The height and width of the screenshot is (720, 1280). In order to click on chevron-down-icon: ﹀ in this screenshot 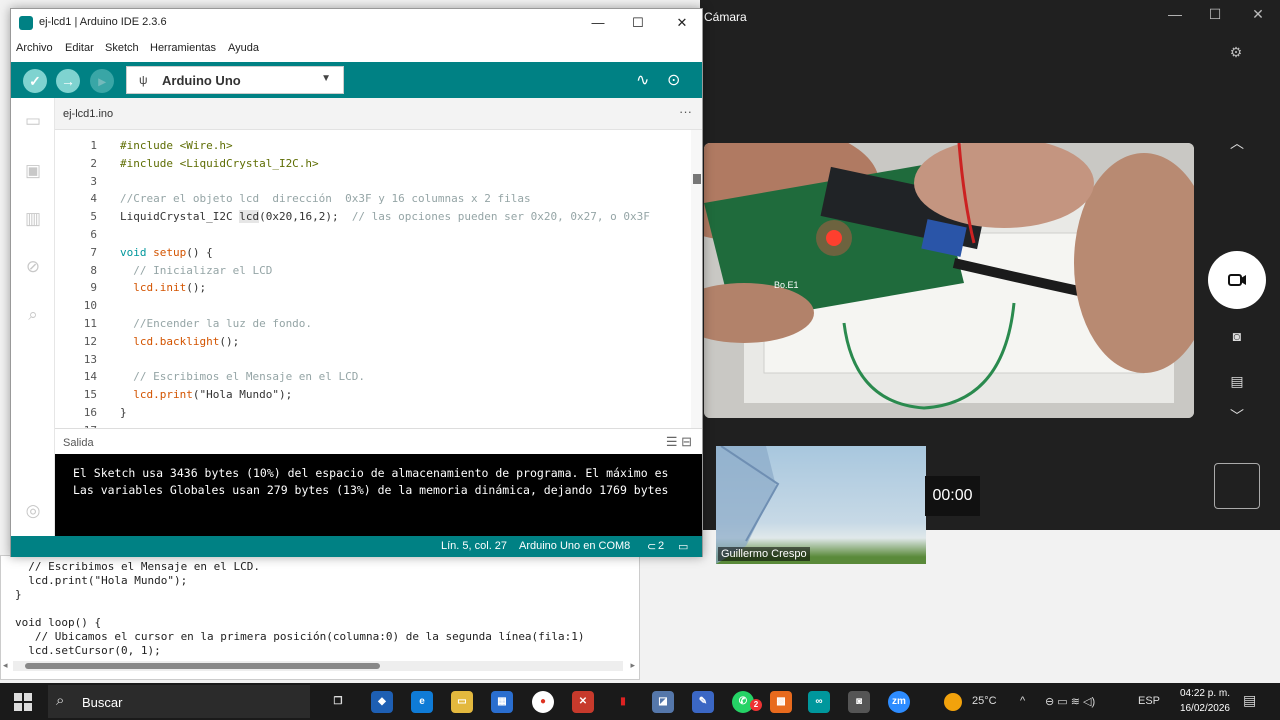, I will do `click(1237, 417)`.